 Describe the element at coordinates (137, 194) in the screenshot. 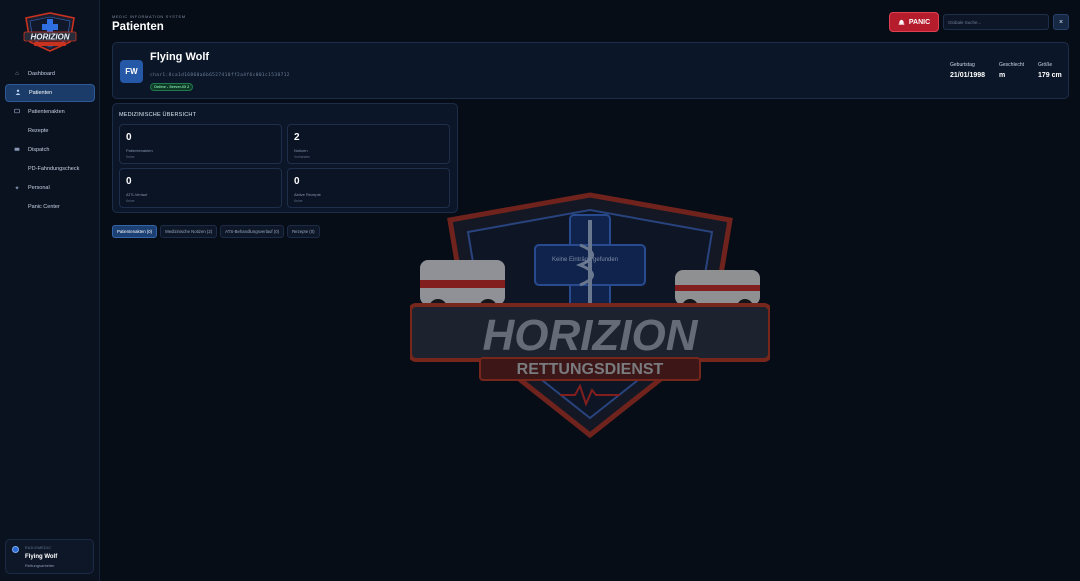

I see `tile-label: ATS-Verlauf` at that location.